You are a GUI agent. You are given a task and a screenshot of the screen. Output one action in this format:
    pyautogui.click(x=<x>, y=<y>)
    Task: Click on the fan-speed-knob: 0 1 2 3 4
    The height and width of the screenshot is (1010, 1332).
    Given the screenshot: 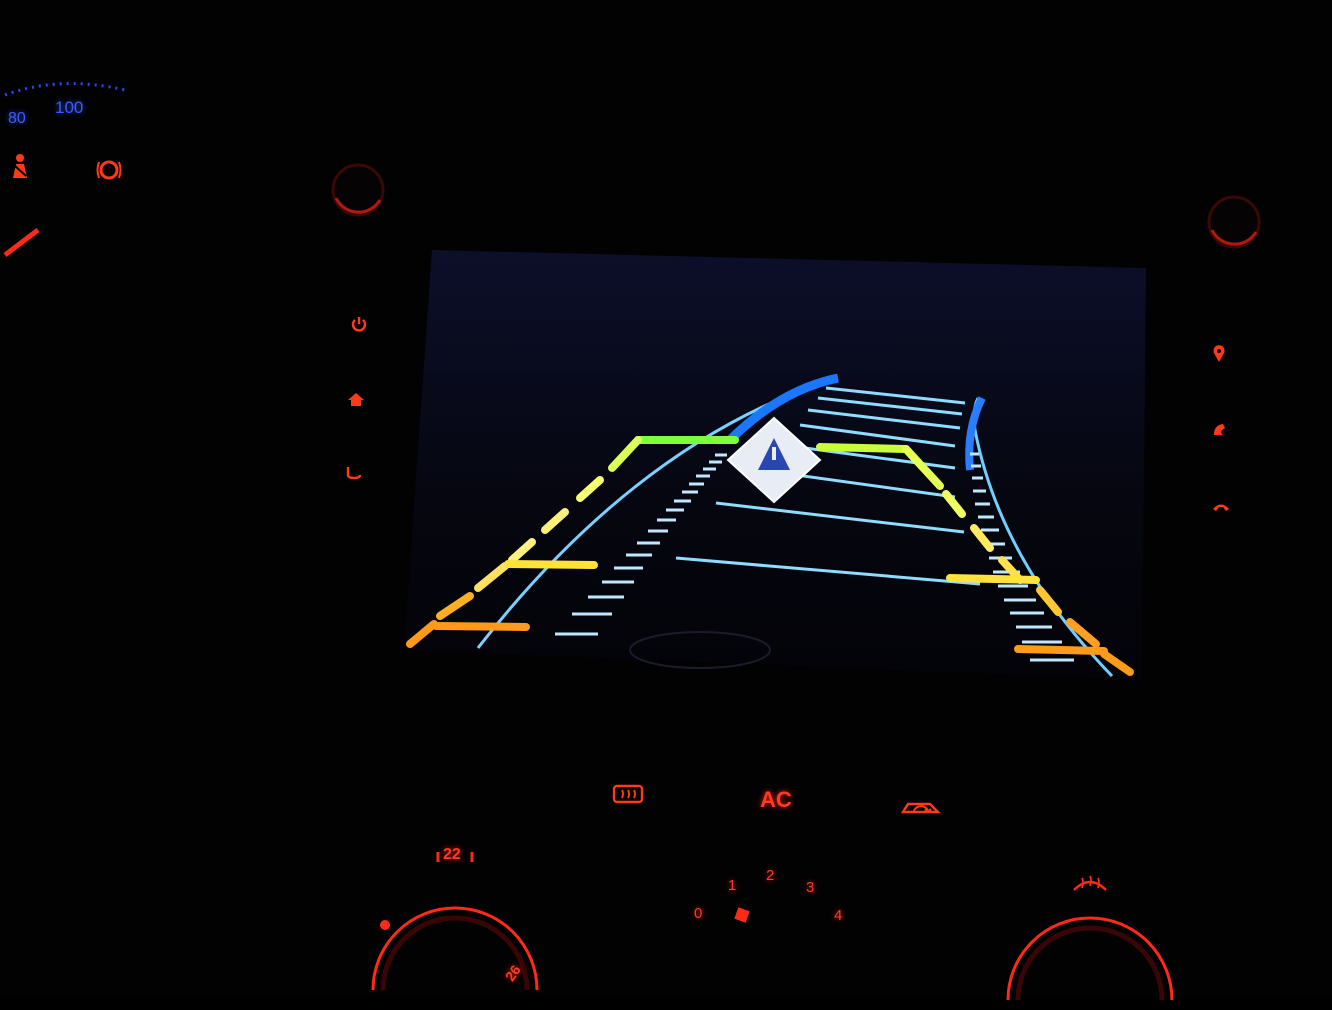 What is the action you would take?
    pyautogui.click(x=777, y=905)
    